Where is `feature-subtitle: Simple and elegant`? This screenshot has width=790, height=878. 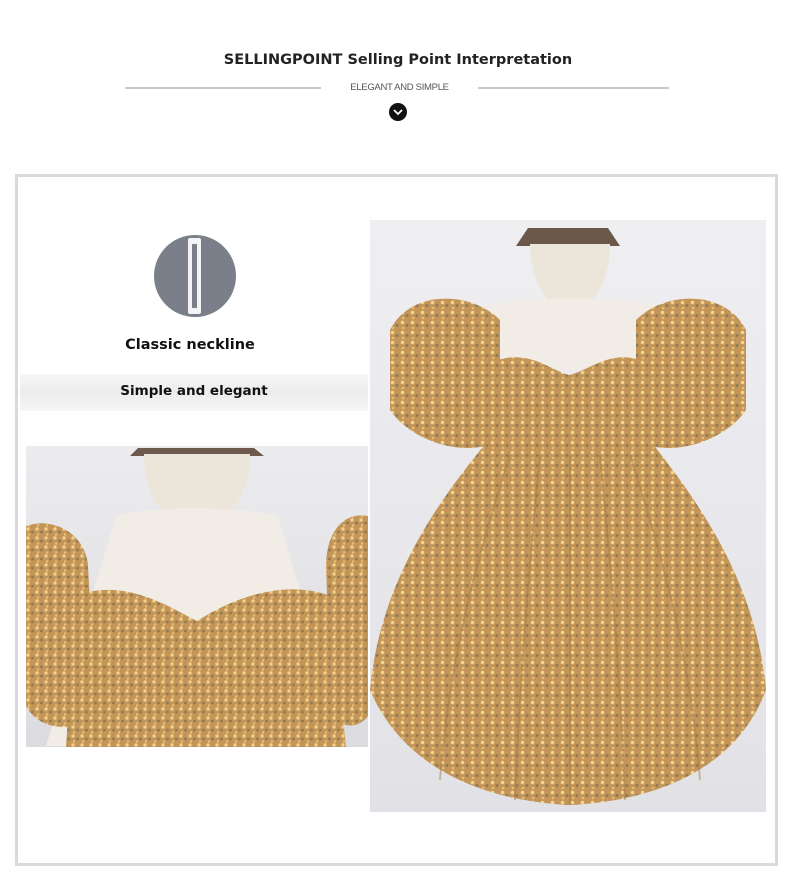 feature-subtitle: Simple and elegant is located at coordinates (194, 391).